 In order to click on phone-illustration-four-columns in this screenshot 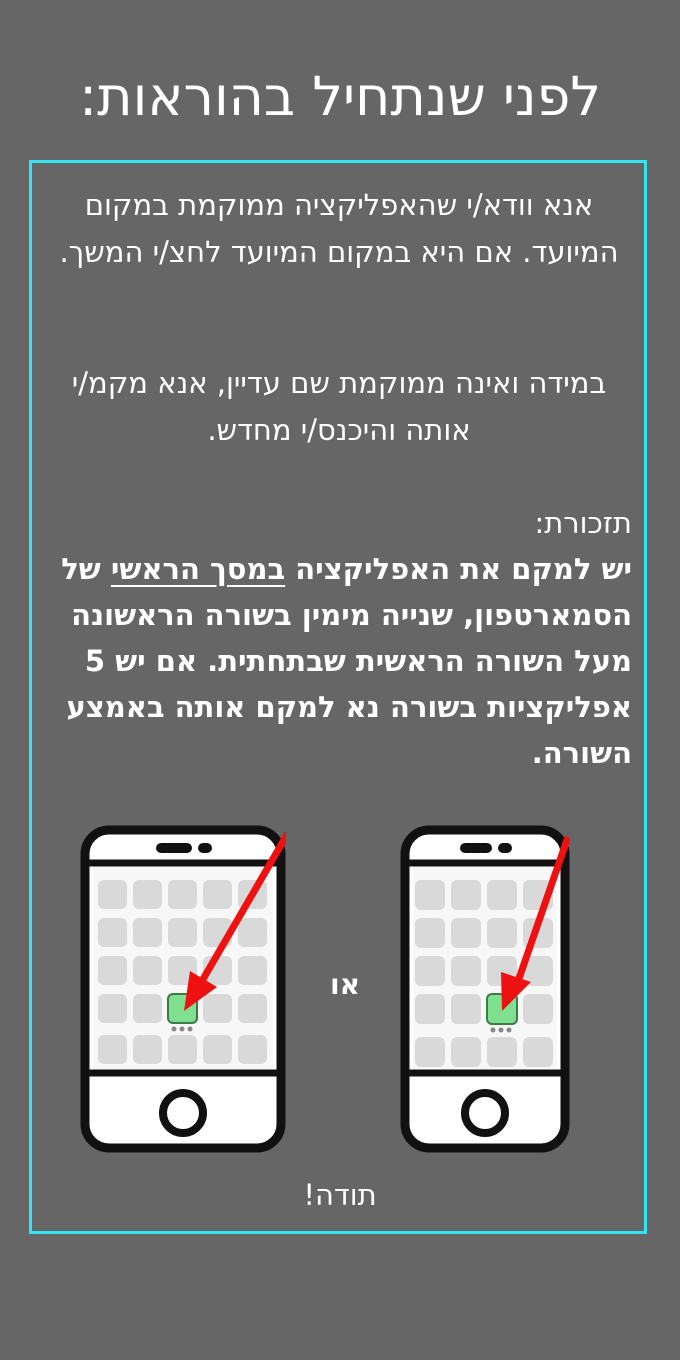, I will do `click(485, 989)`.